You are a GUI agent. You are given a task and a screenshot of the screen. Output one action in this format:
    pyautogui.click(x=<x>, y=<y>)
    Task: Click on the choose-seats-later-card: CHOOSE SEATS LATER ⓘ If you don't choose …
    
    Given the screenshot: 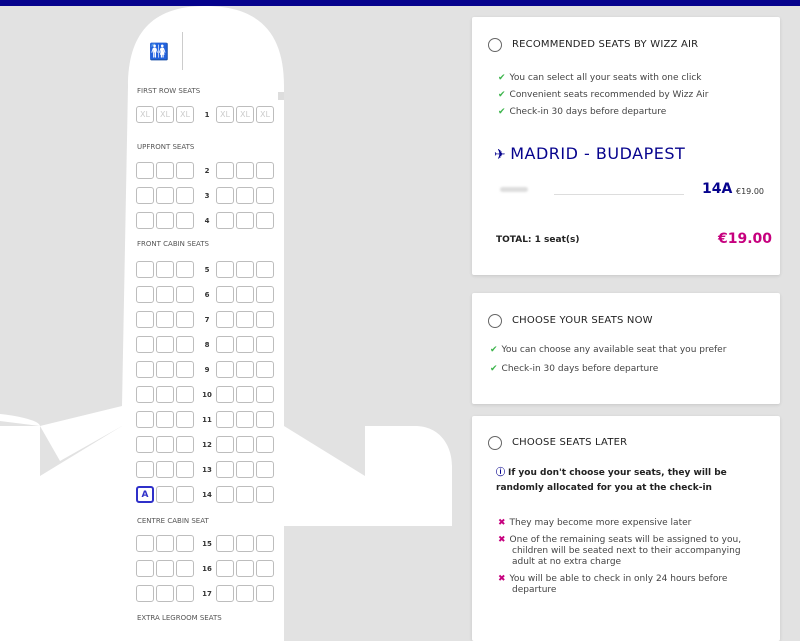 What is the action you would take?
    pyautogui.click(x=626, y=528)
    